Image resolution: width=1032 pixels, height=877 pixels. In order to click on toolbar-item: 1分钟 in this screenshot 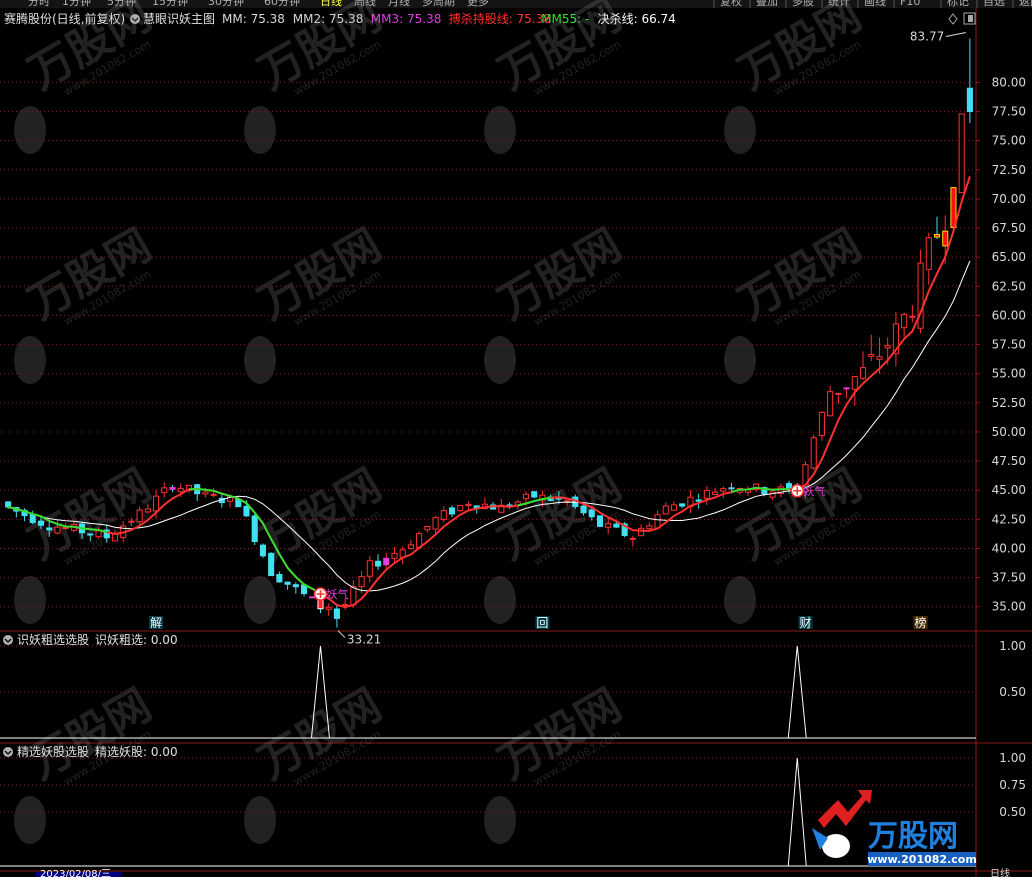, I will do `click(76, 4)`.